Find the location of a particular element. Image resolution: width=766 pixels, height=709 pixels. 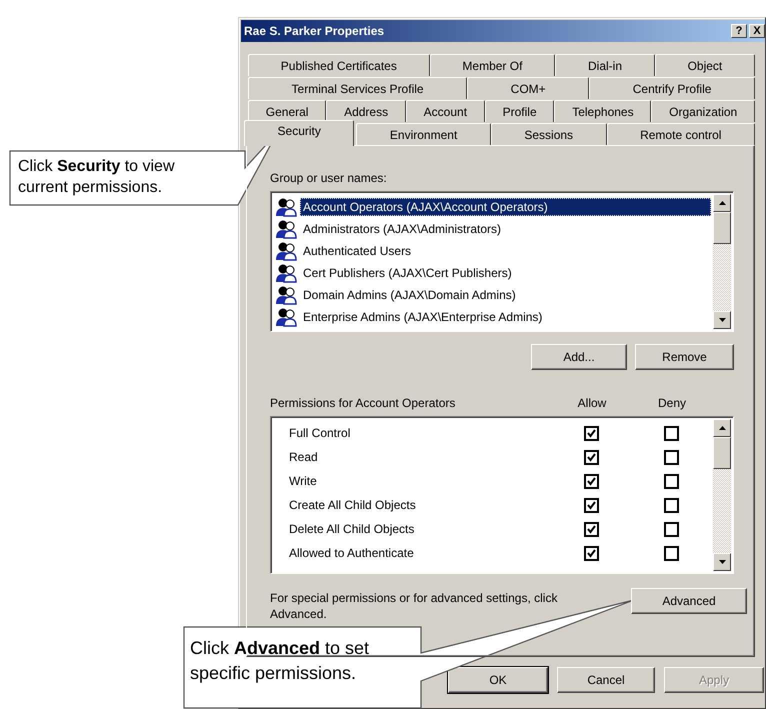

tab: Environment is located at coordinates (423, 134).